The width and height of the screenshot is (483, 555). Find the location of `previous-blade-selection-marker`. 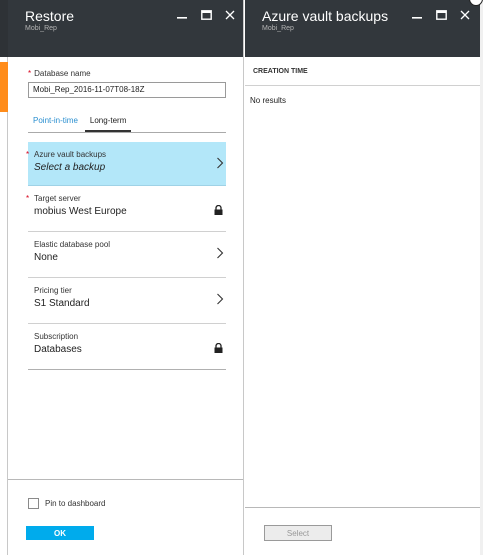

previous-blade-selection-marker is located at coordinates (4, 87).